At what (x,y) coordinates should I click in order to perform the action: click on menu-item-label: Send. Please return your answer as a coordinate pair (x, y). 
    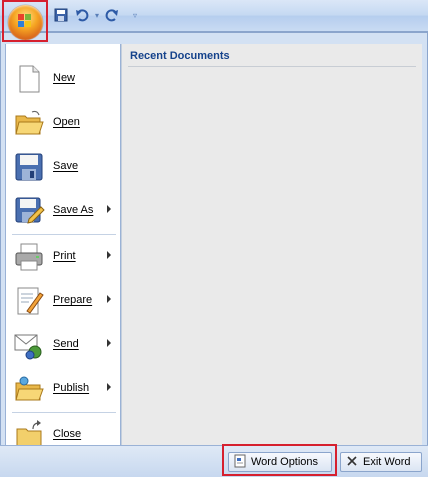
    Looking at the image, I should click on (66, 344).